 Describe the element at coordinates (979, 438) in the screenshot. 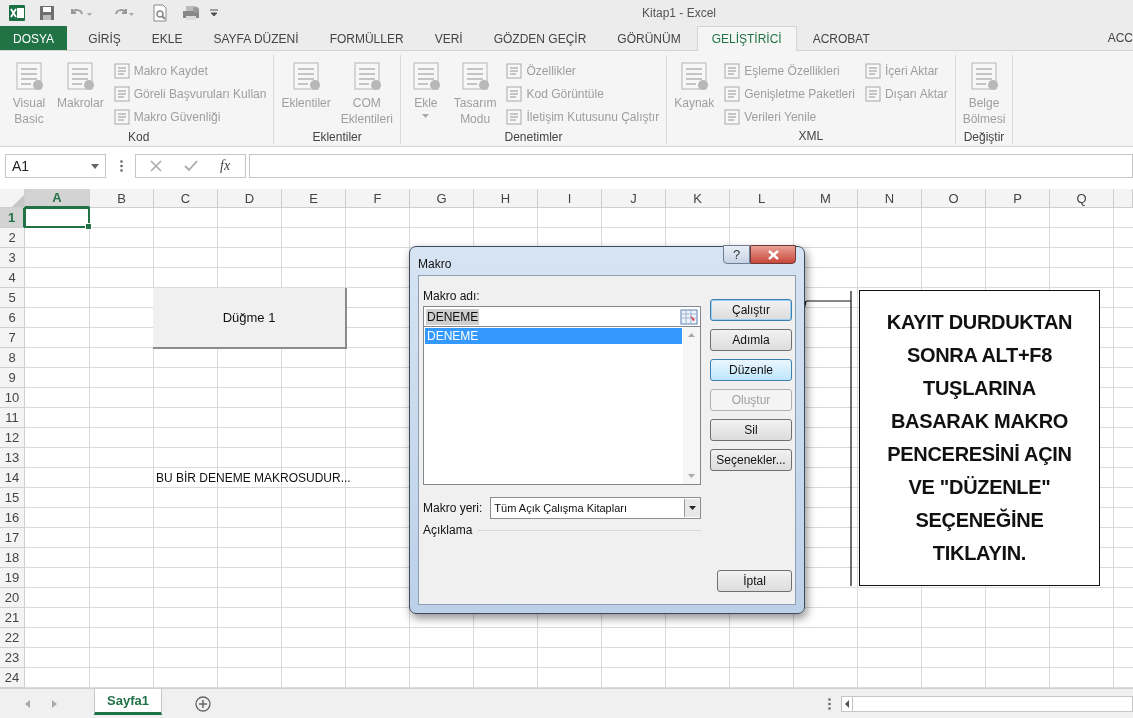

I see `callout: KAYIT DURDUKTAN SONRA ALT+F8 TUŞLARINA BASARAK MAKRO PENCERESİNİ AÇIN VE "DÜZENLE" SEÇENEĞİNE TIKLAYIN.` at that location.